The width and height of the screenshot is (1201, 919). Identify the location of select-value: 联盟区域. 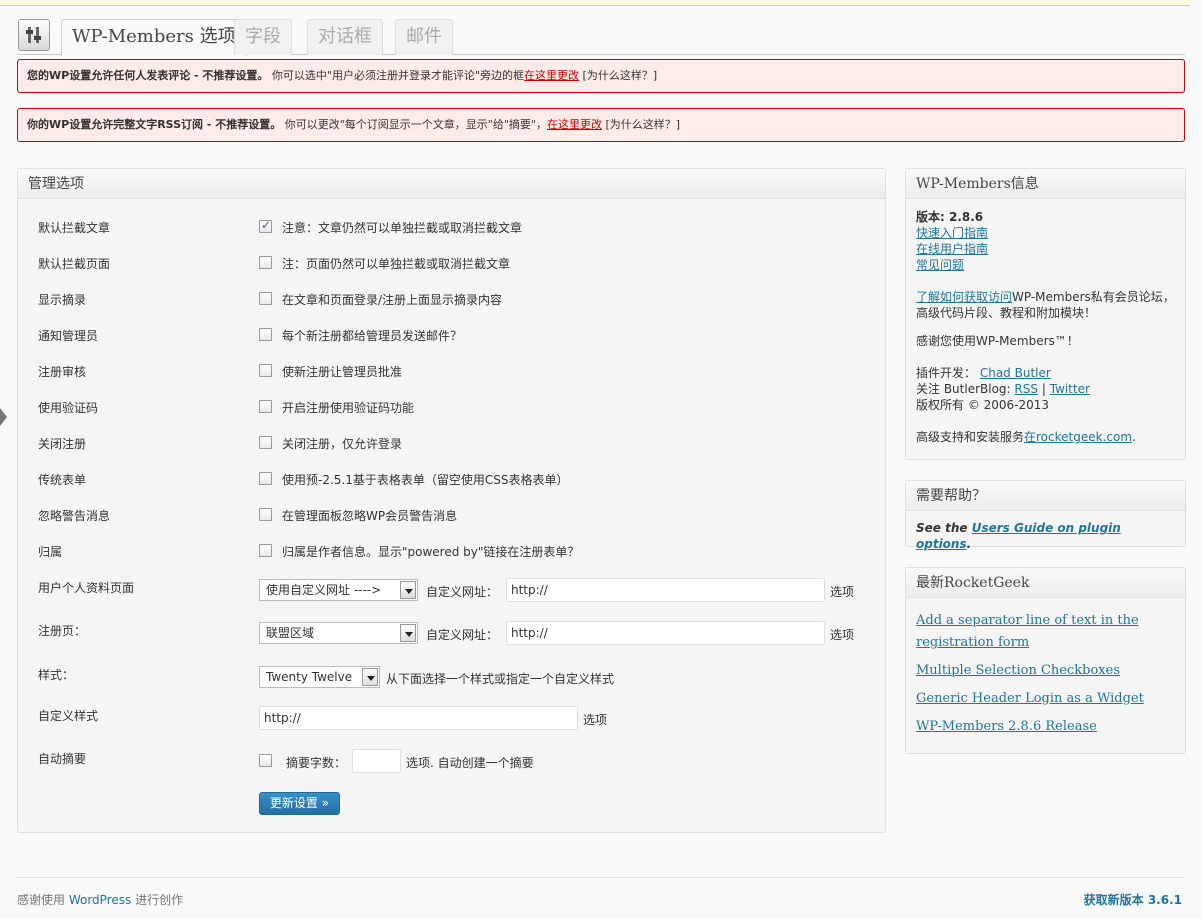
(290, 633).